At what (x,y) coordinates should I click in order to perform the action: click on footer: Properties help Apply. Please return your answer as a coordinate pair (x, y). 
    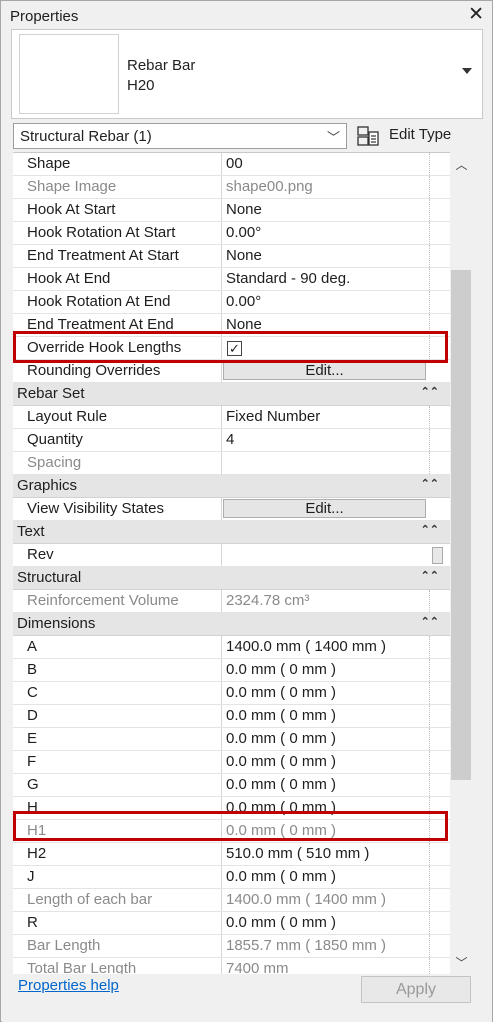
    Looking at the image, I should click on (247, 998).